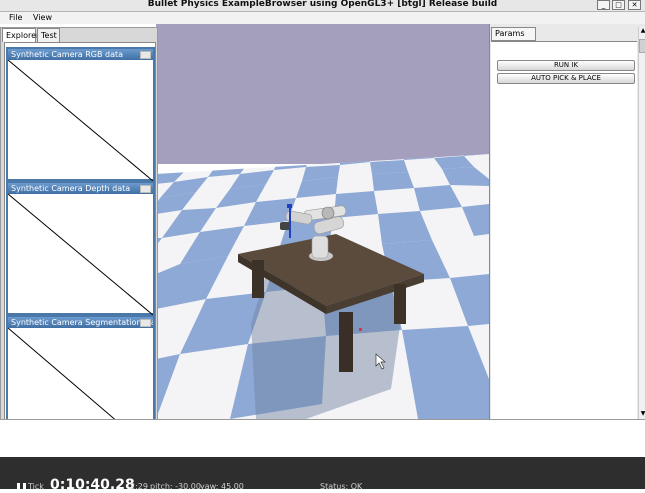  I want to click on status-tick: Tick, so click(36, 486).